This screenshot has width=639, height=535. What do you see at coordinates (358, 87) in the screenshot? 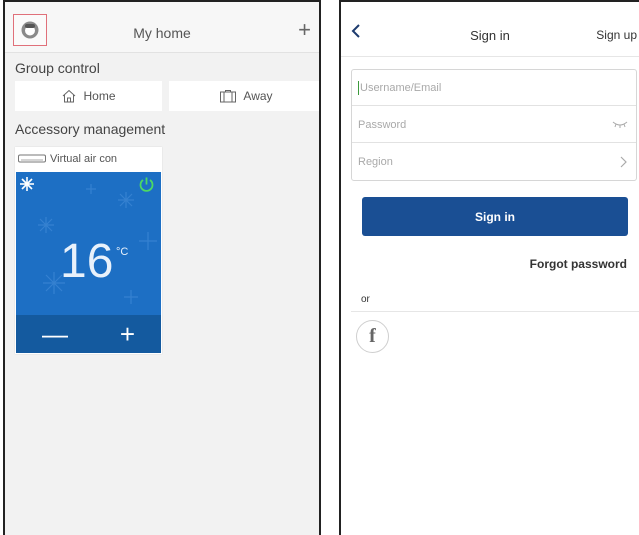
I see `text-cursor` at bounding box center [358, 87].